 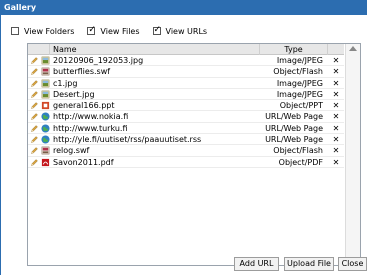 I want to click on table-row: relog.swf Object/Flash ✕, so click(x=186, y=151).